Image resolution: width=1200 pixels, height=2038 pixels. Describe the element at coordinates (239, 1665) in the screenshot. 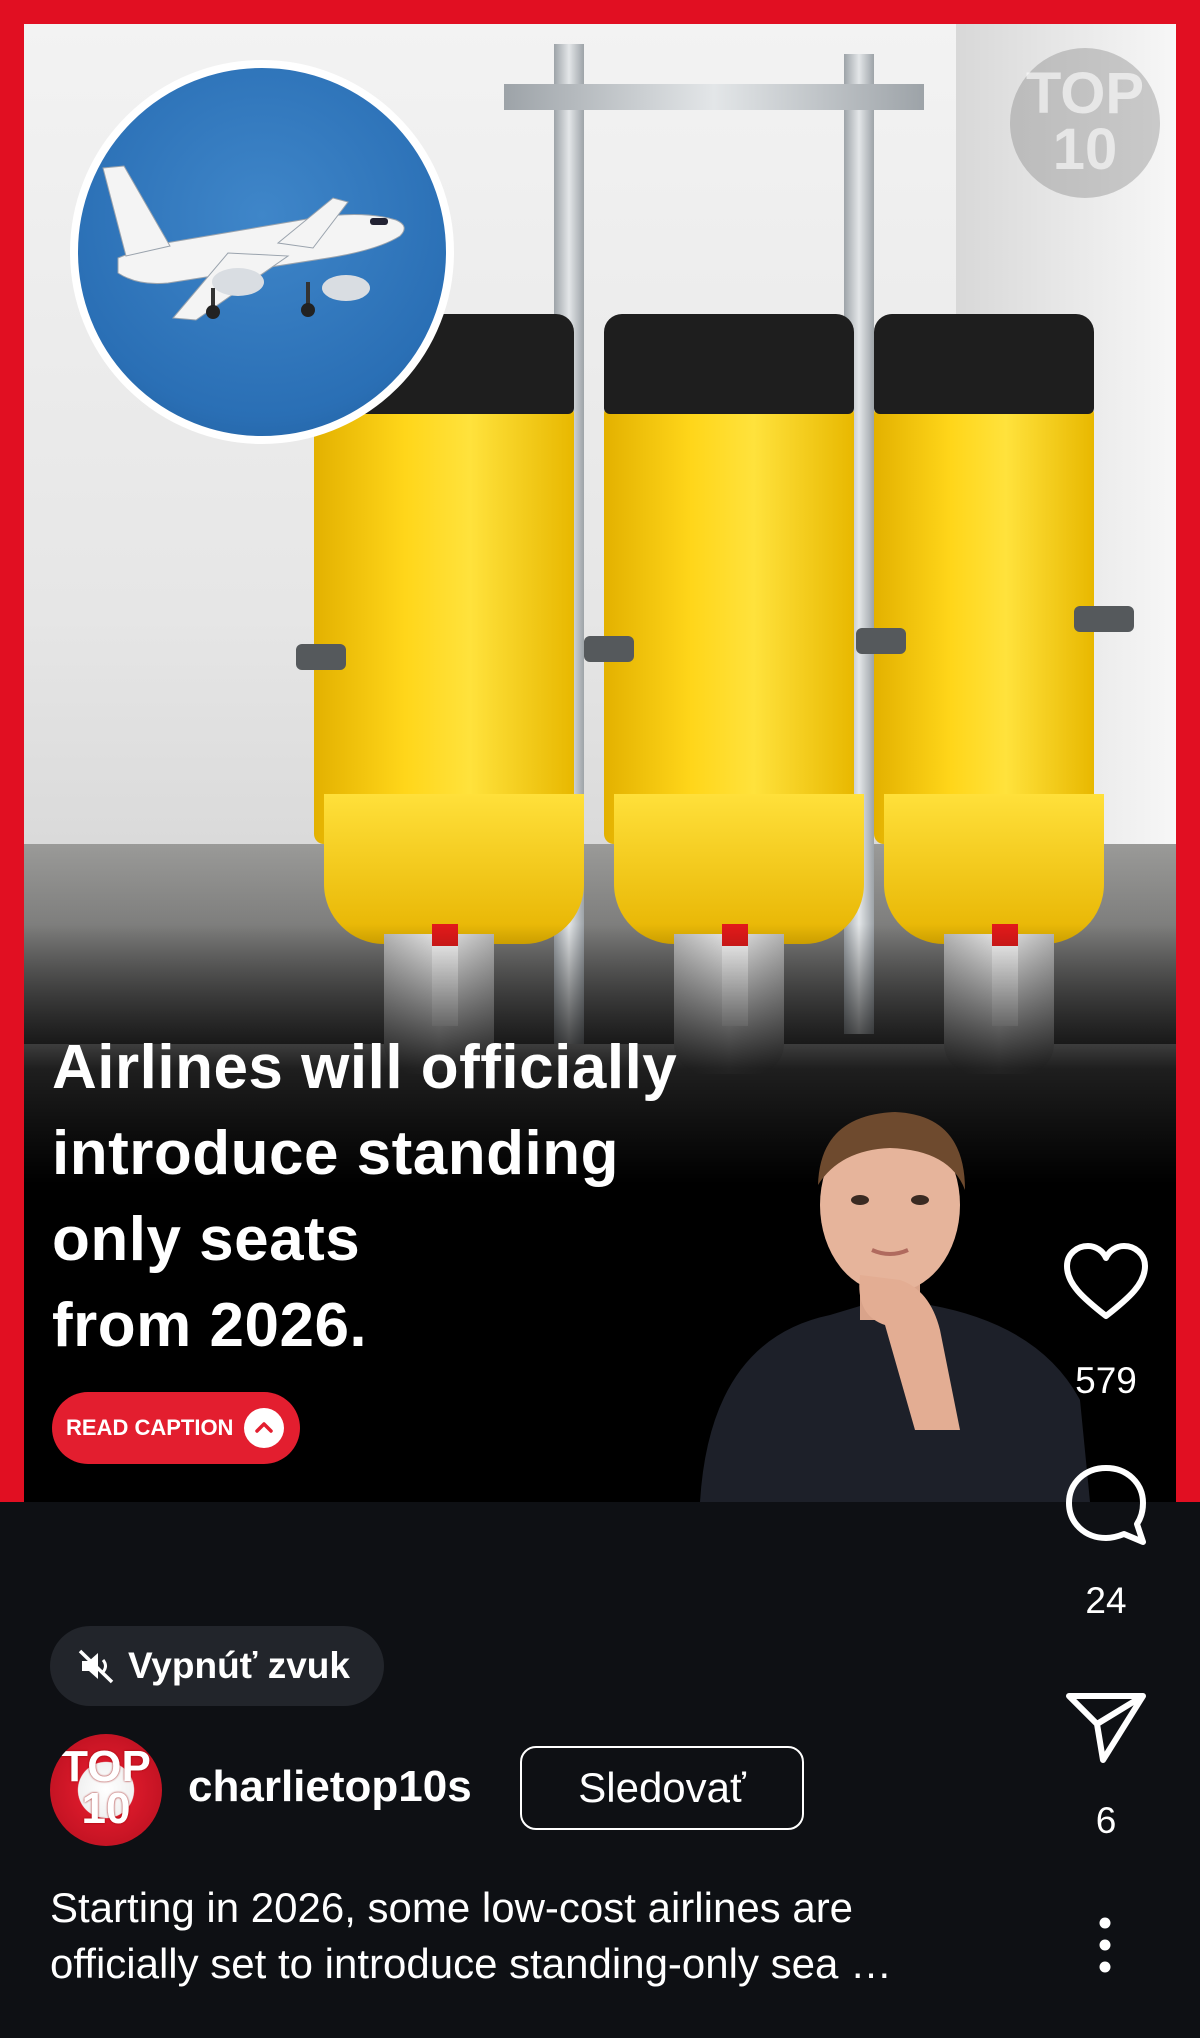

I see `mute-label: Vypnúť zvuk` at that location.